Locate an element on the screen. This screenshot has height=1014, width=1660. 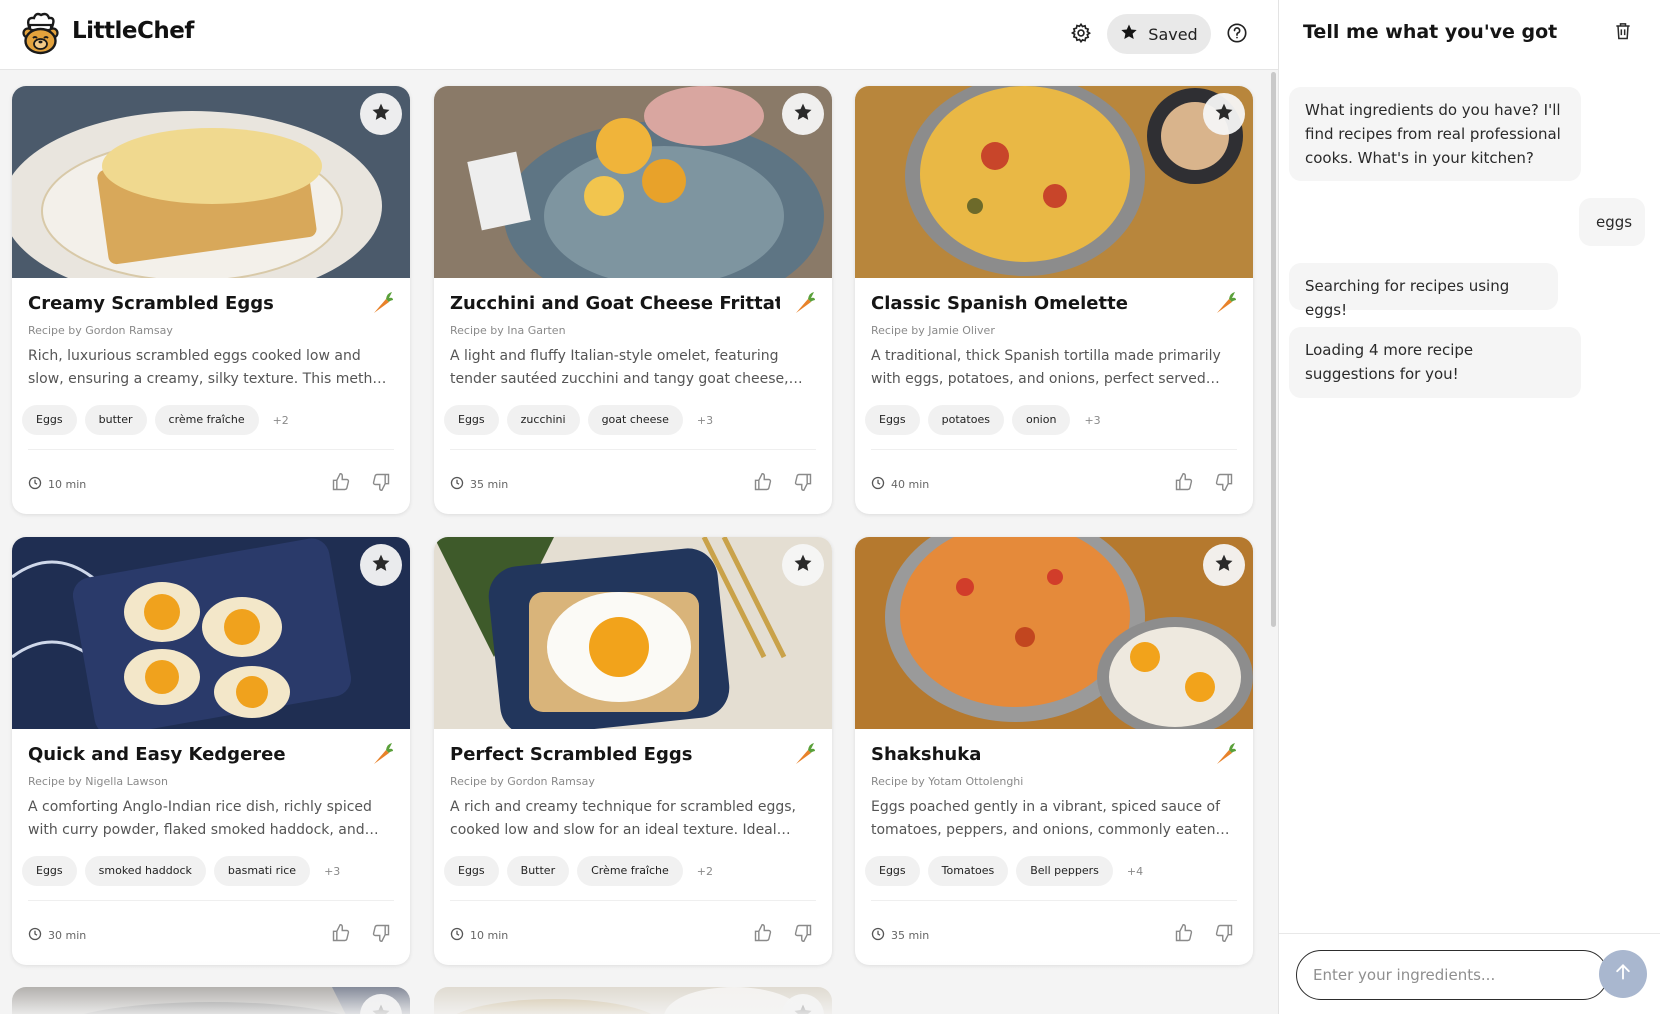
settings-button is located at coordinates (1081, 35).